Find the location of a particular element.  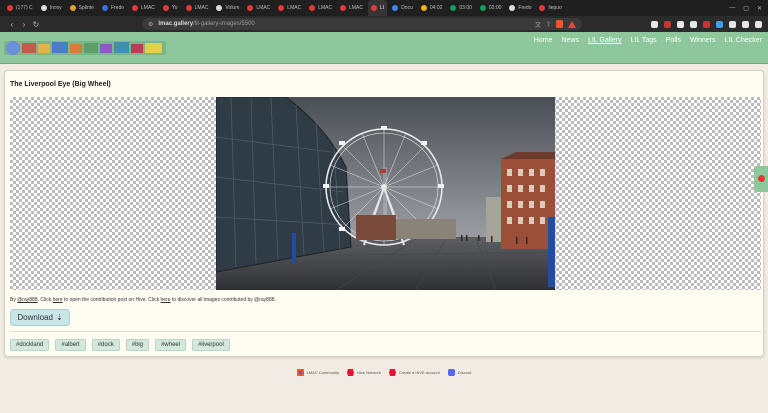

nav-lil-tags: LIL Tags is located at coordinates (644, 40).